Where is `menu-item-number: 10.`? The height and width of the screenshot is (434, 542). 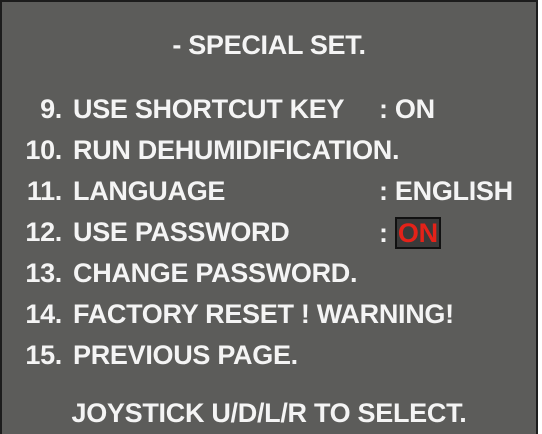 menu-item-number: 10. is located at coordinates (43, 150).